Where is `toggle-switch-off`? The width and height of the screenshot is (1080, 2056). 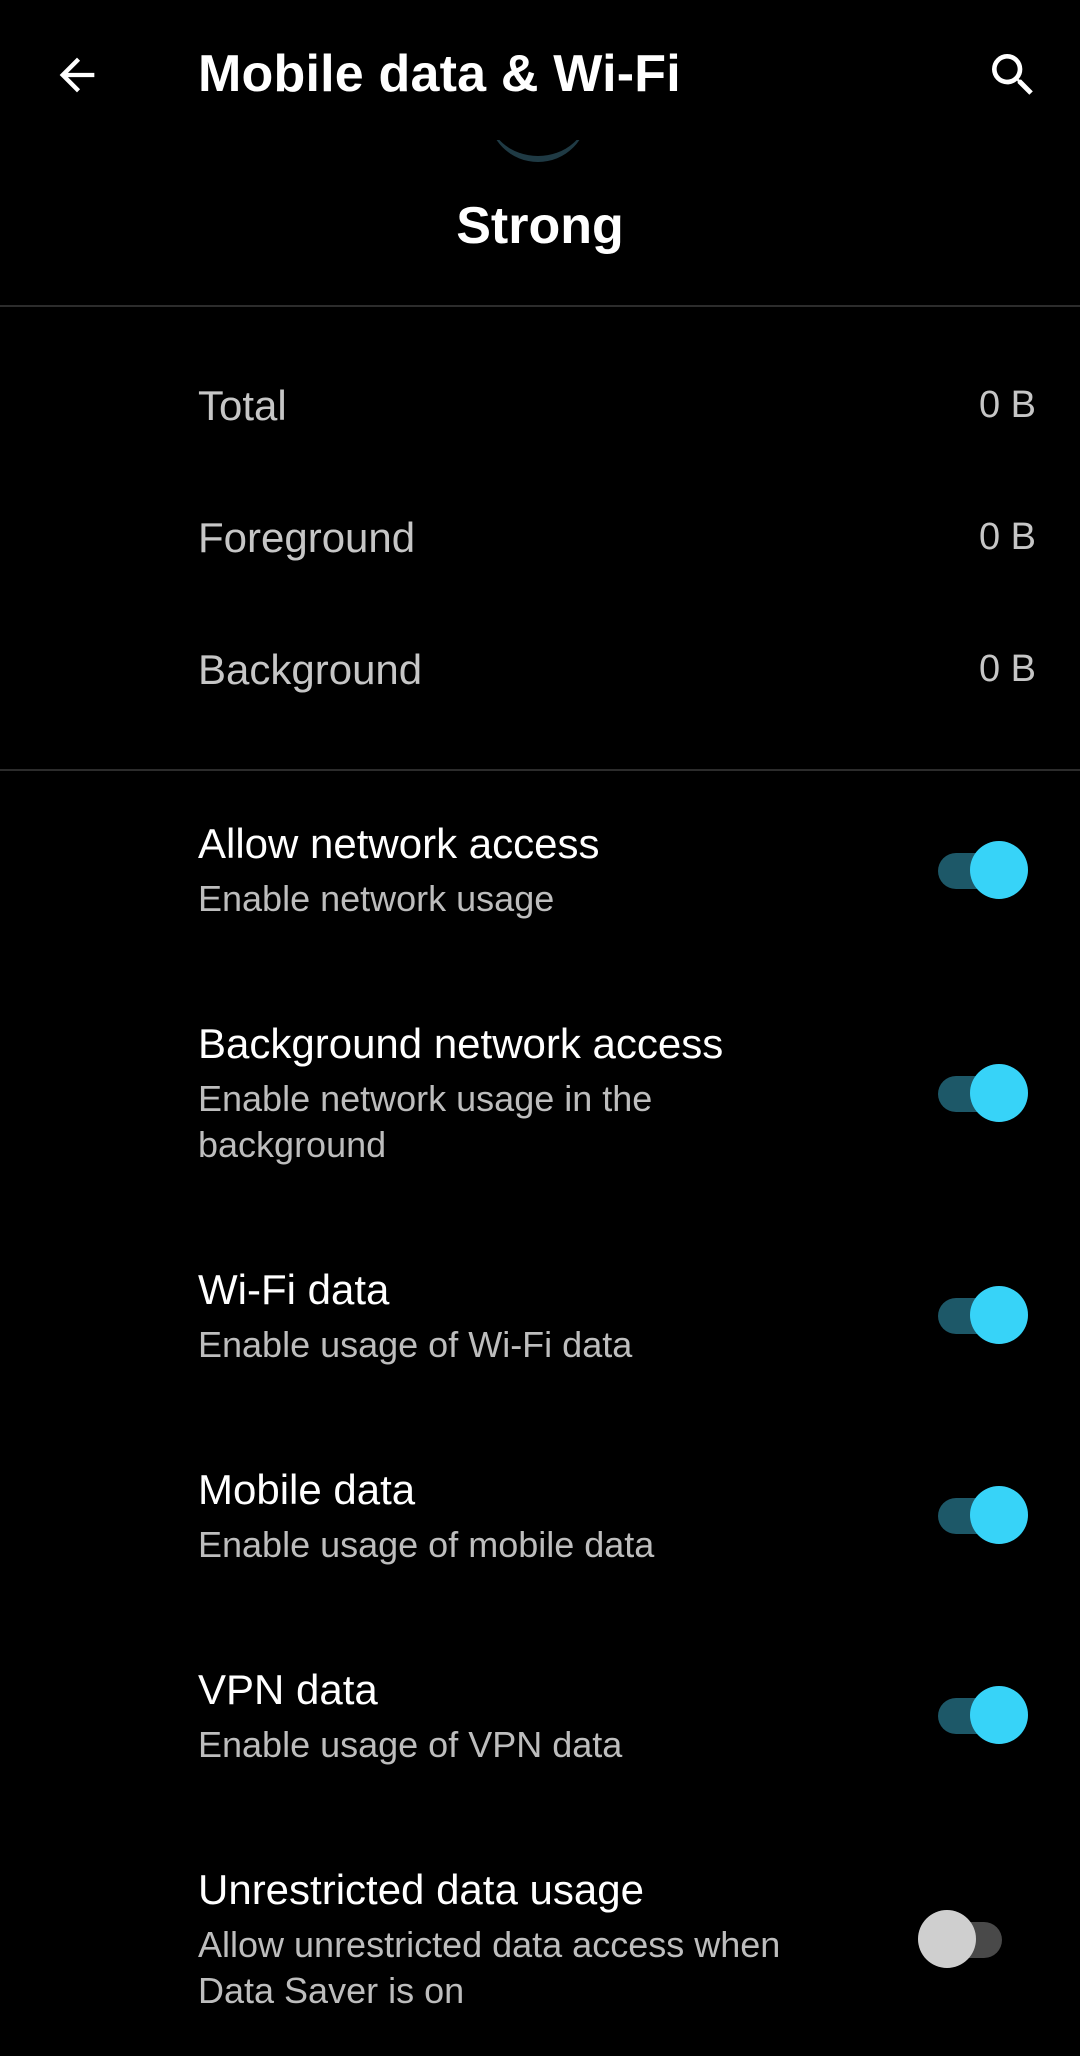
toggle-switch-off is located at coordinates (963, 1938).